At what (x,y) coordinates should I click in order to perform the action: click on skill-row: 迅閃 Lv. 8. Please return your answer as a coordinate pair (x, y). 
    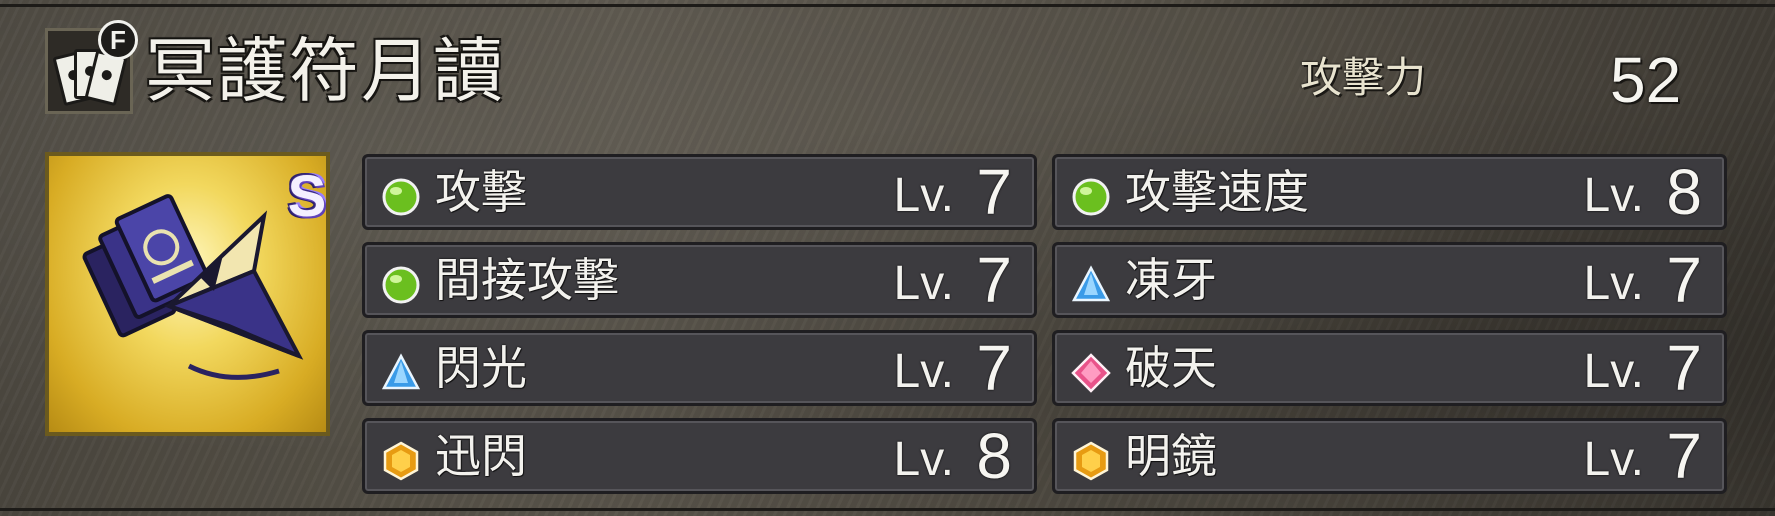
    Looking at the image, I should click on (699, 456).